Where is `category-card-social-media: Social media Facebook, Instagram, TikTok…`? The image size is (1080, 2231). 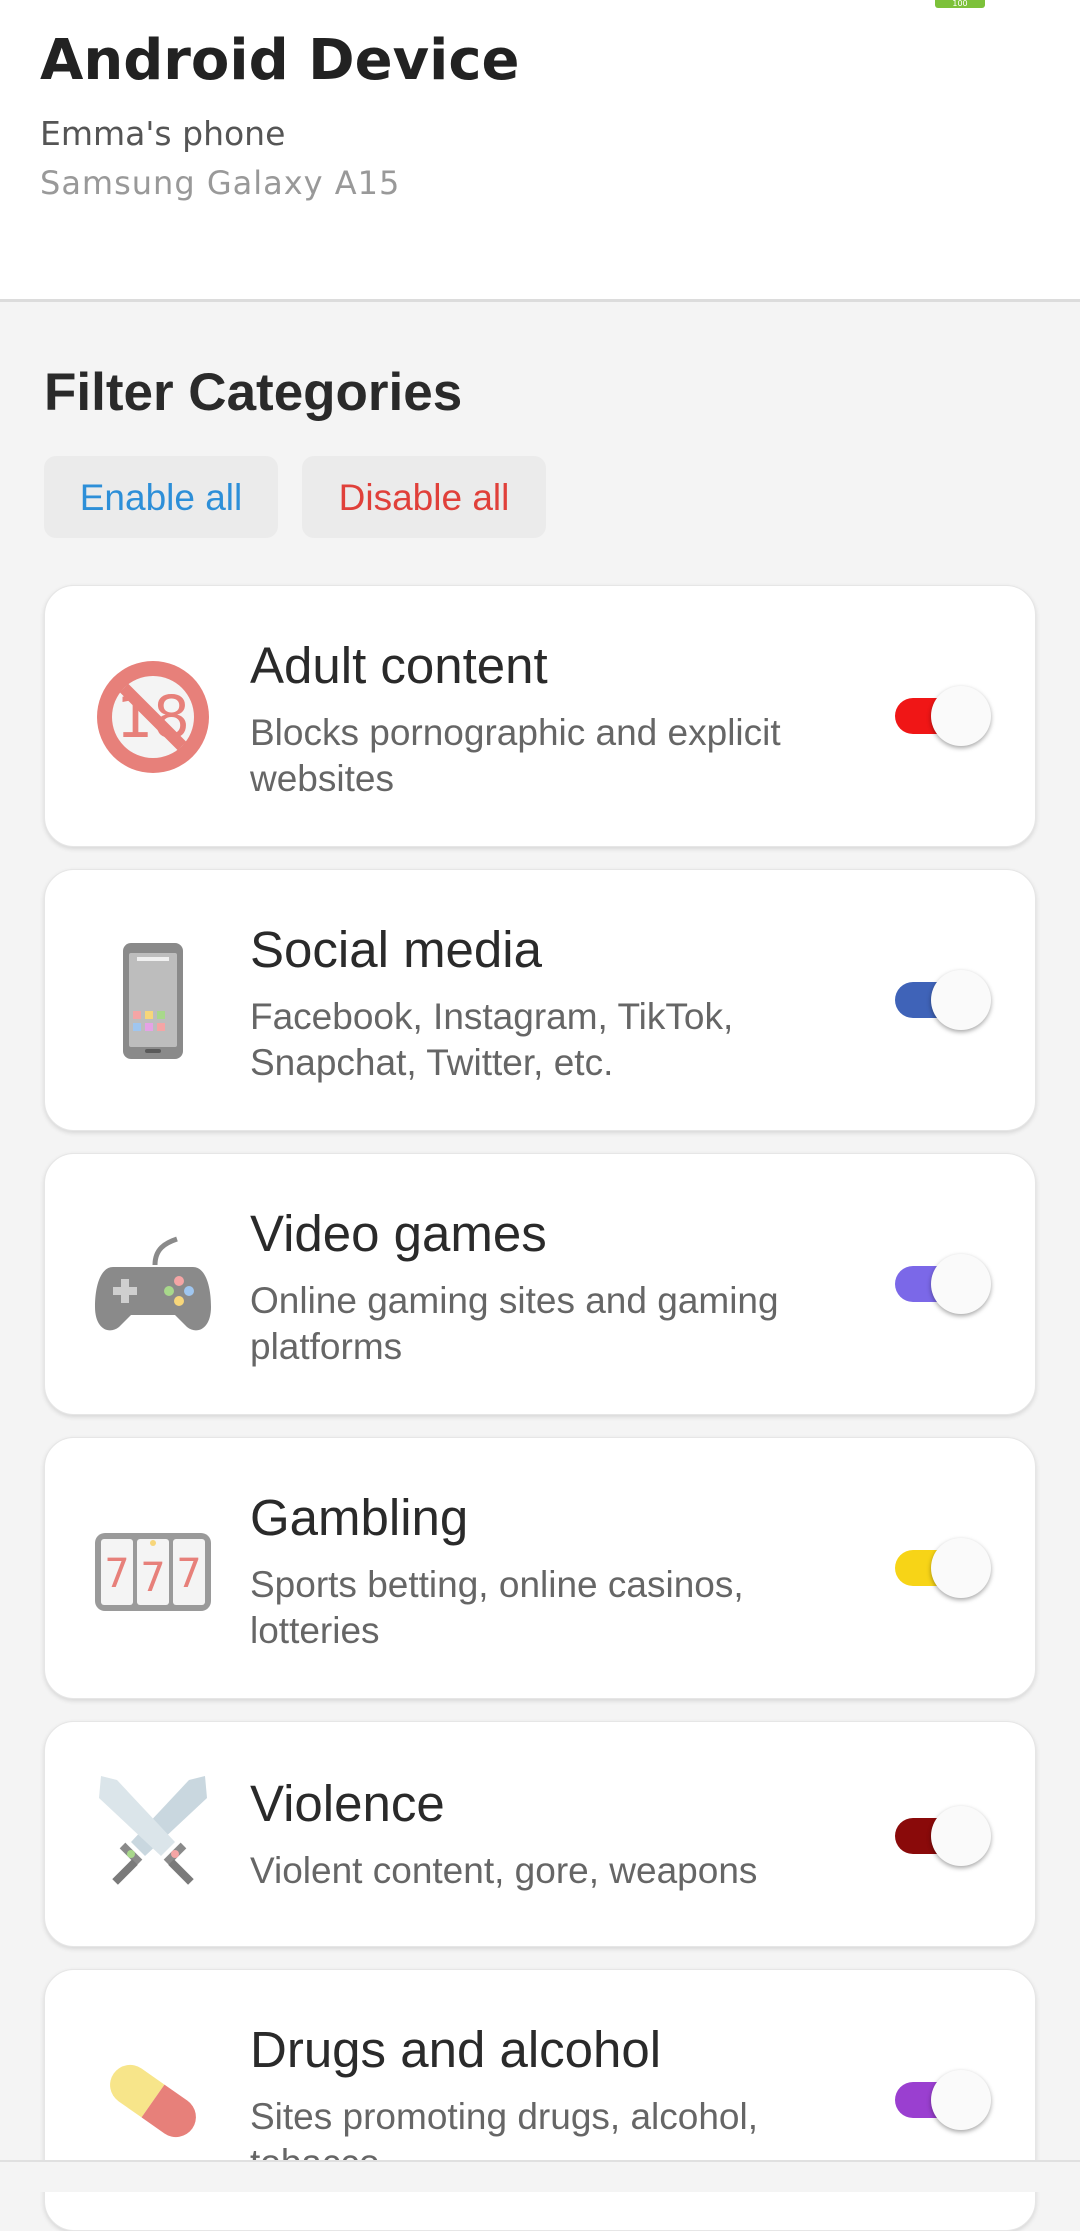 category-card-social-media: Social media Facebook, Instagram, TikTok… is located at coordinates (540, 1000).